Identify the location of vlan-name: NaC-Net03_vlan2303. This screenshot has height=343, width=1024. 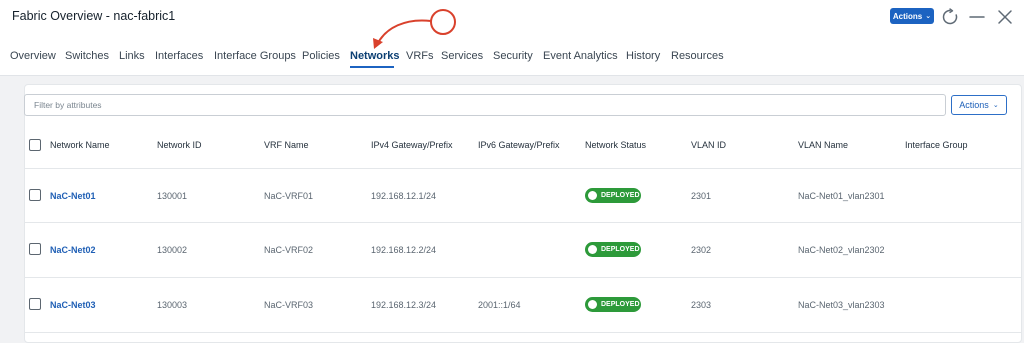
(841, 305).